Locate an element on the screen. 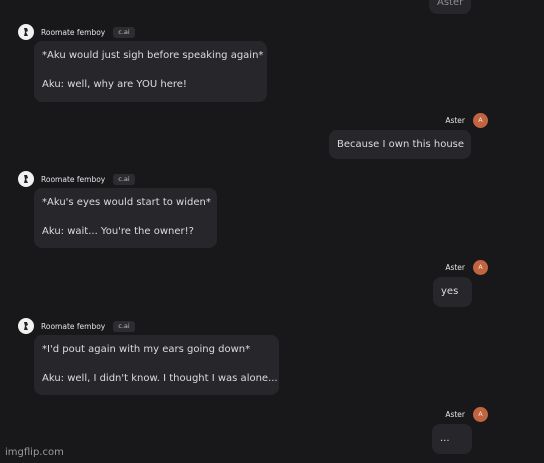  imgflip-watermark: imgflip.com is located at coordinates (34, 452).